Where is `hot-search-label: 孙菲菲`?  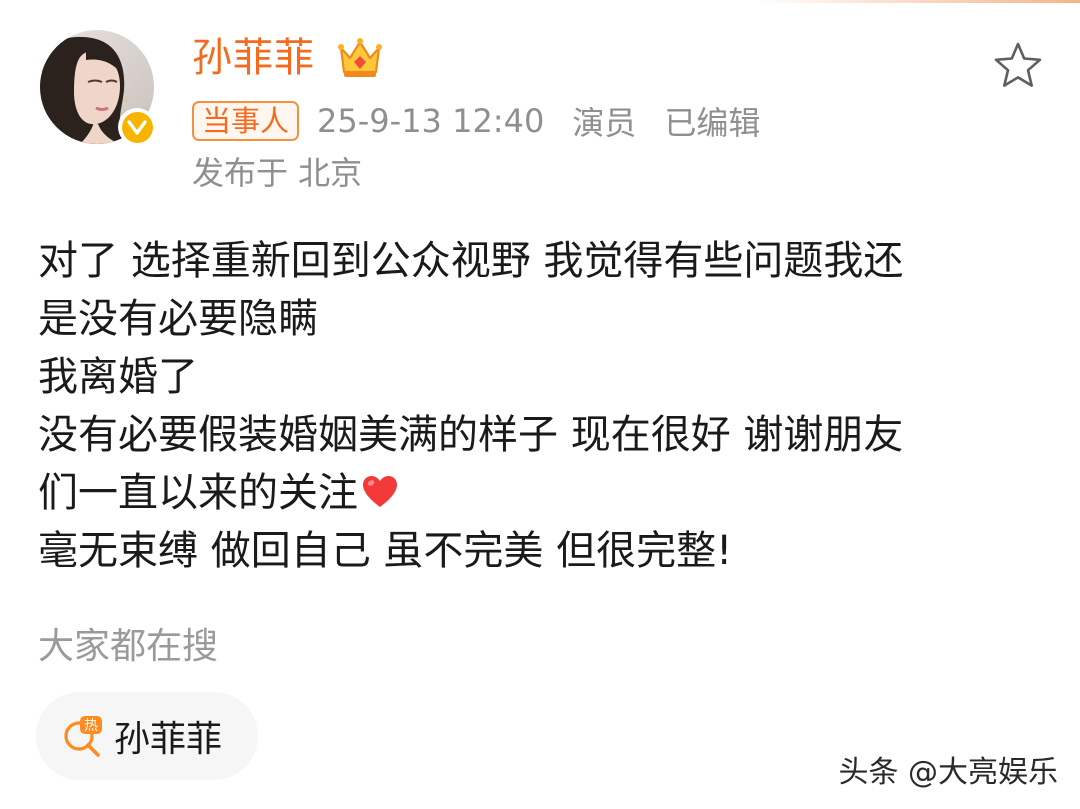 hot-search-label: 孙菲菲 is located at coordinates (168, 739).